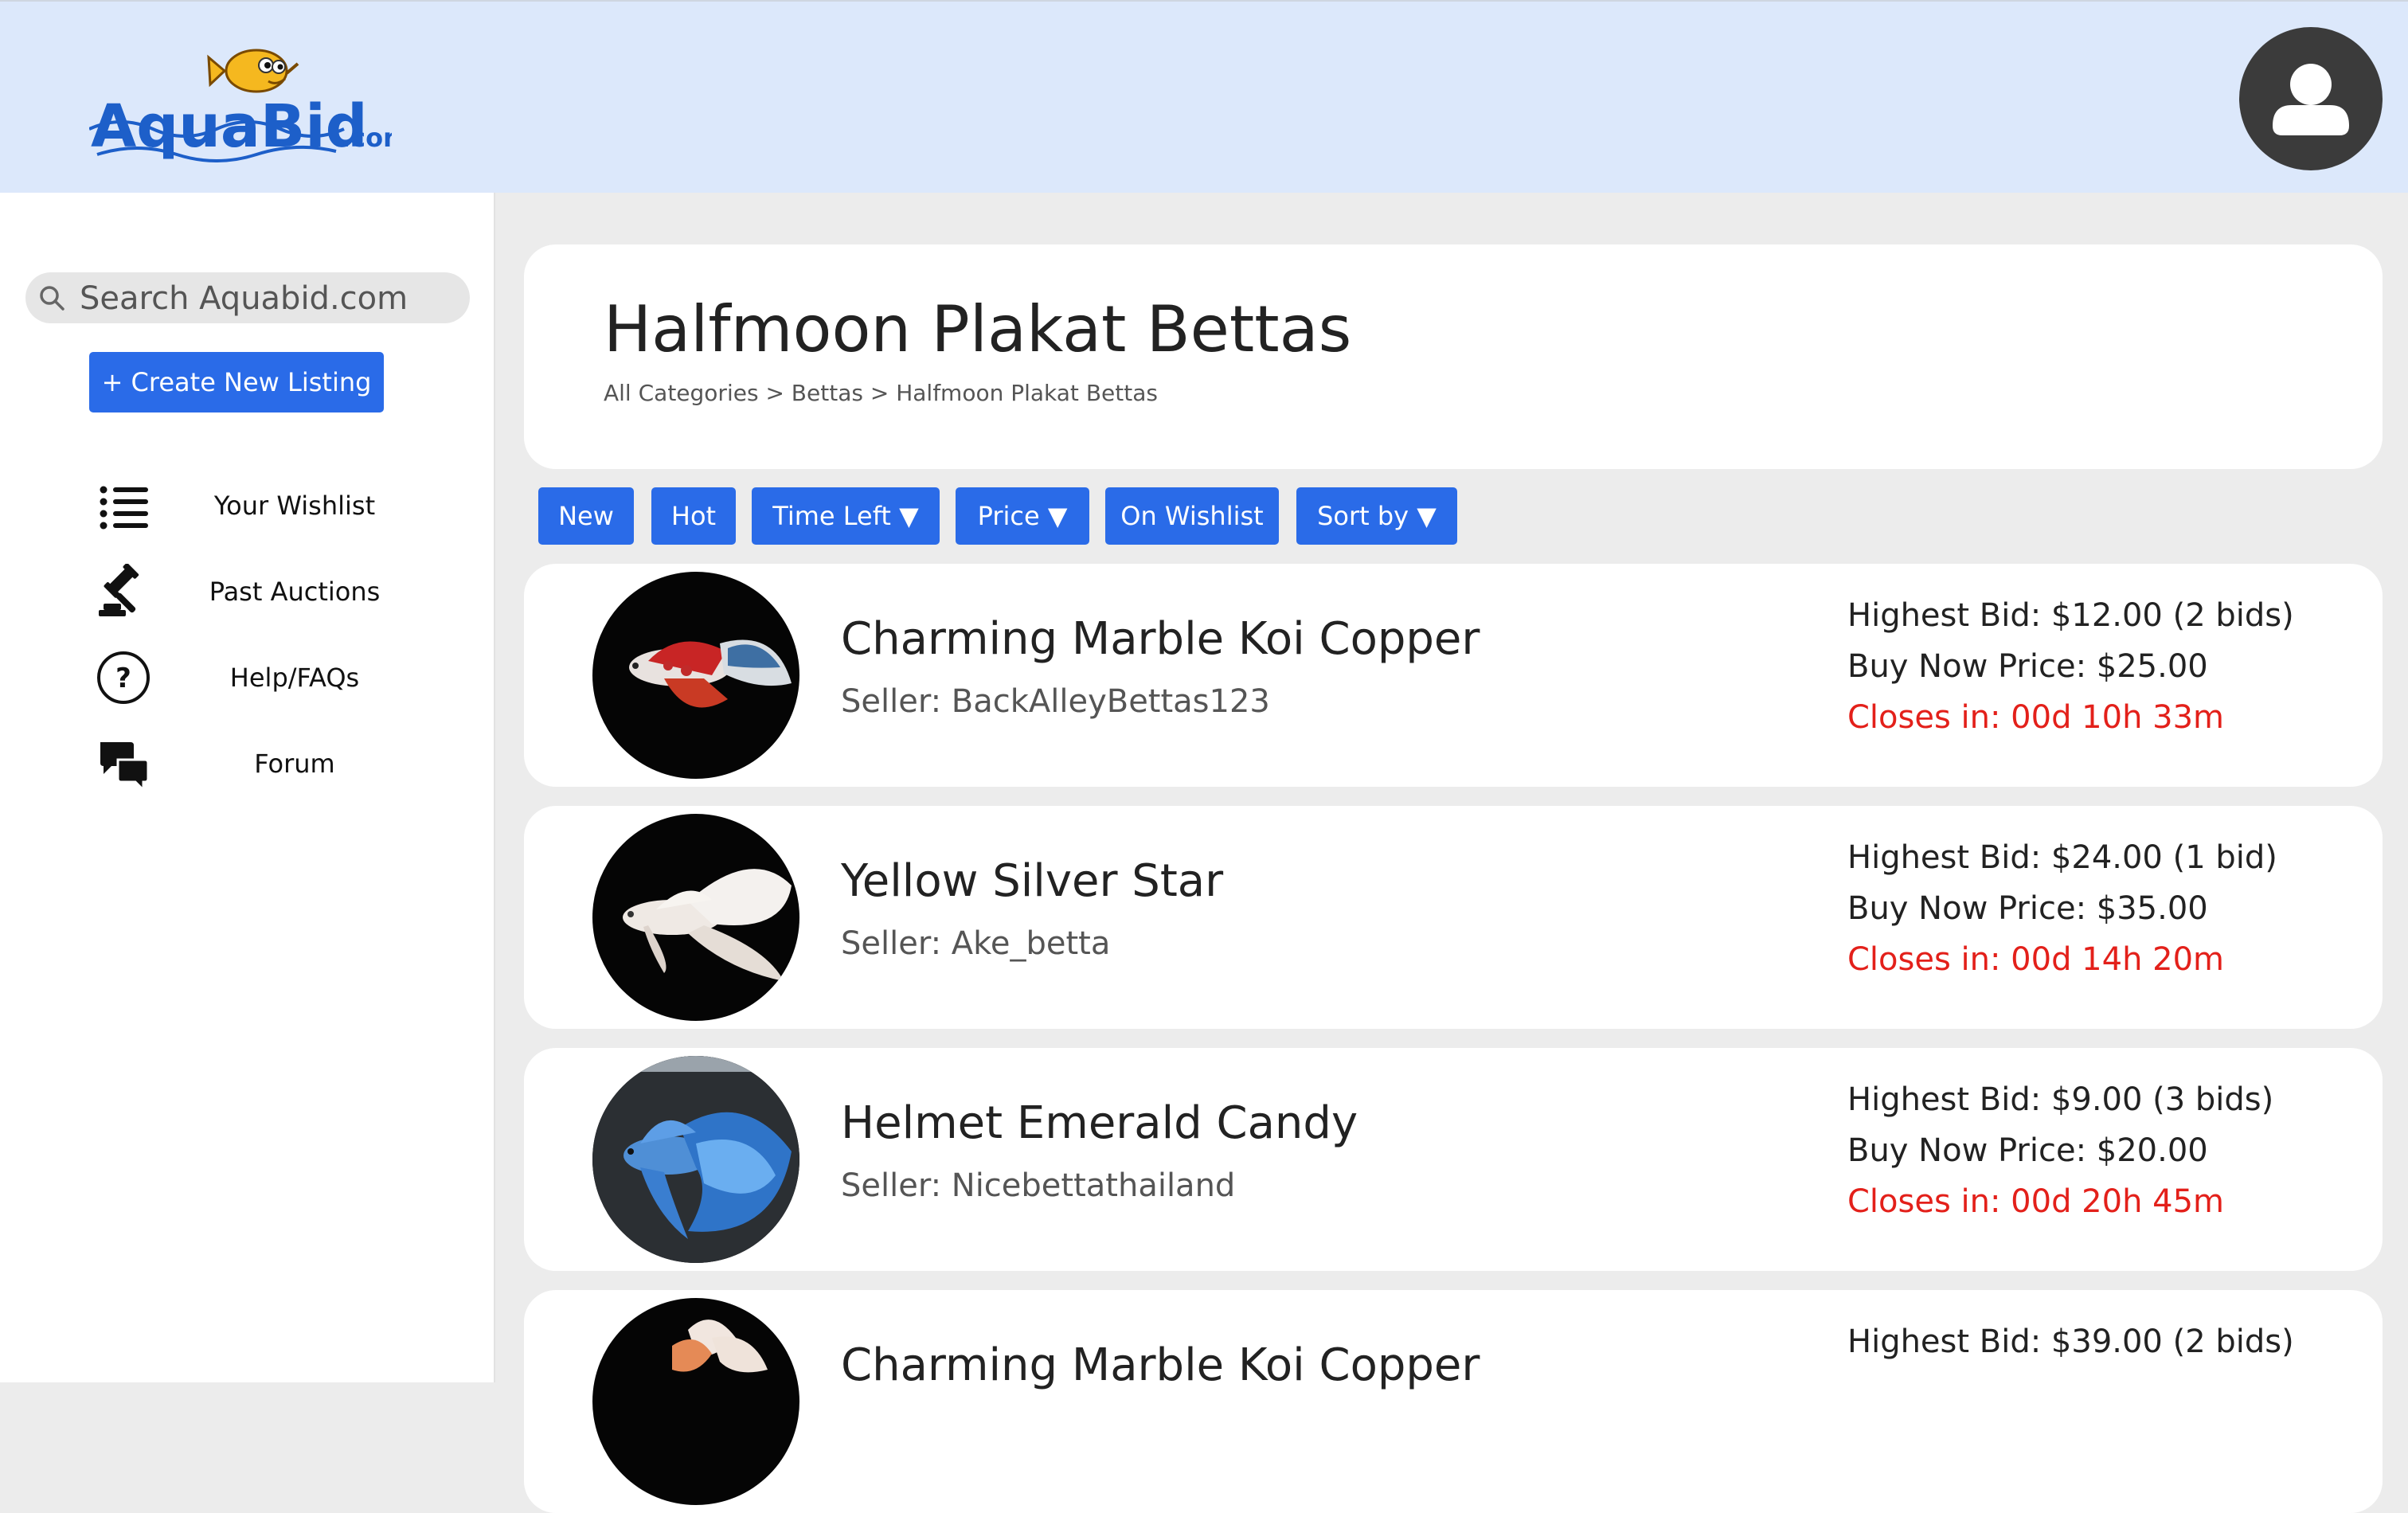 The image size is (2408, 1513). What do you see at coordinates (294, 506) in the screenshot?
I see `sidebar-item-label: Your Wishlist` at bounding box center [294, 506].